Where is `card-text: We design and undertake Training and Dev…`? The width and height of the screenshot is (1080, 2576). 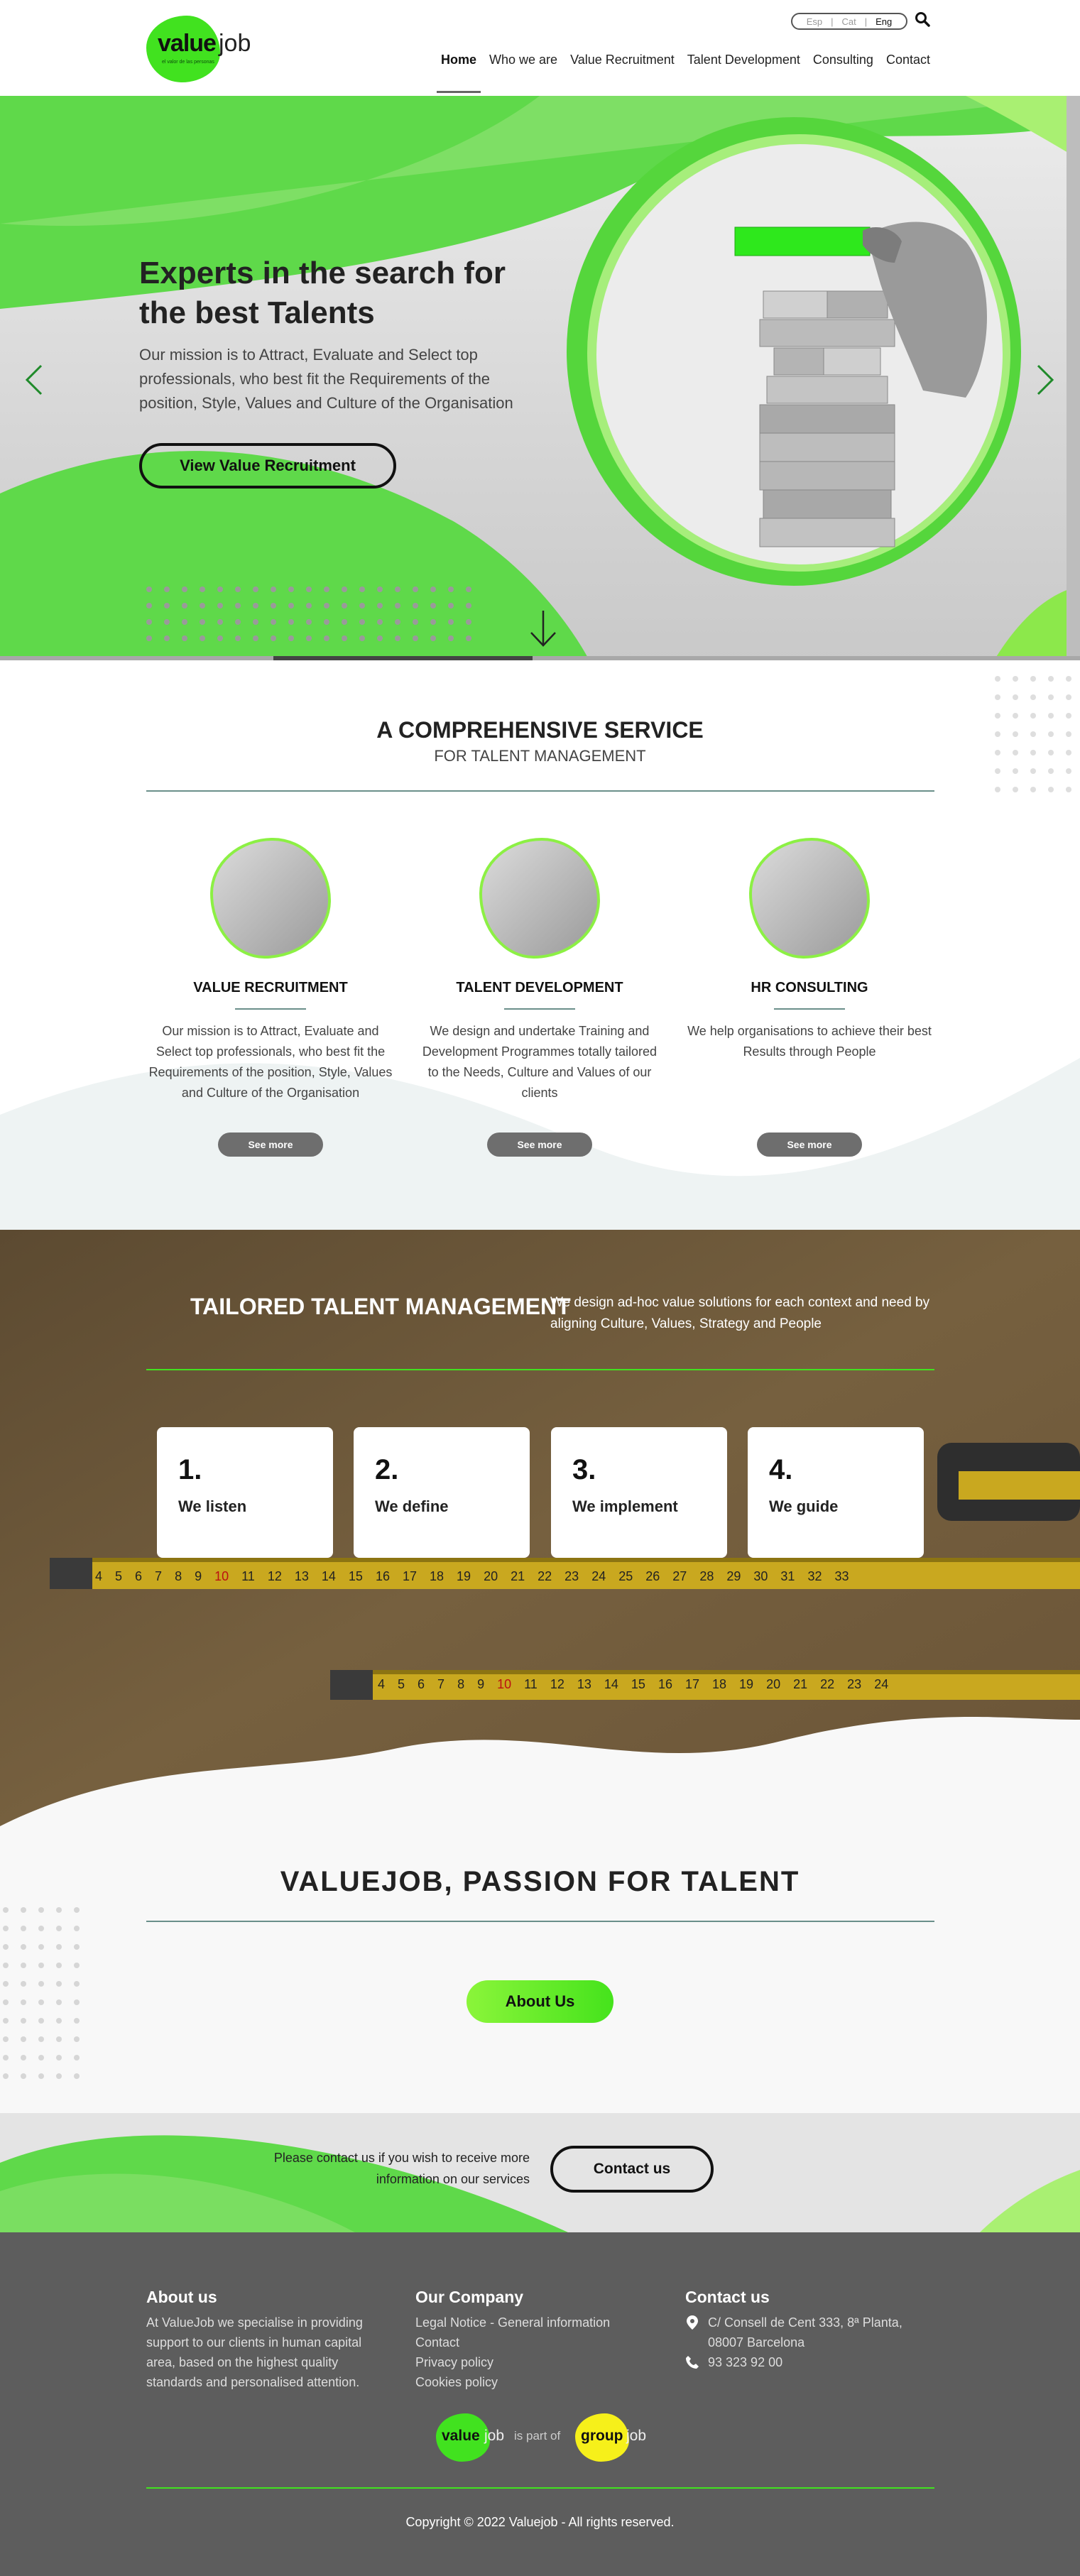 card-text: We design and undertake Training and Dev… is located at coordinates (540, 1062).